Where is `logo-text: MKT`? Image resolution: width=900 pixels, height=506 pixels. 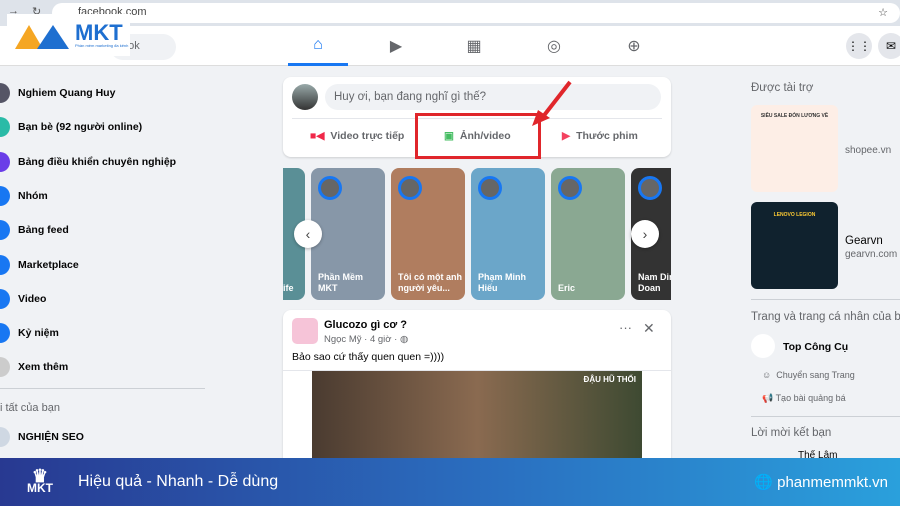 logo-text: MKT is located at coordinates (99, 32).